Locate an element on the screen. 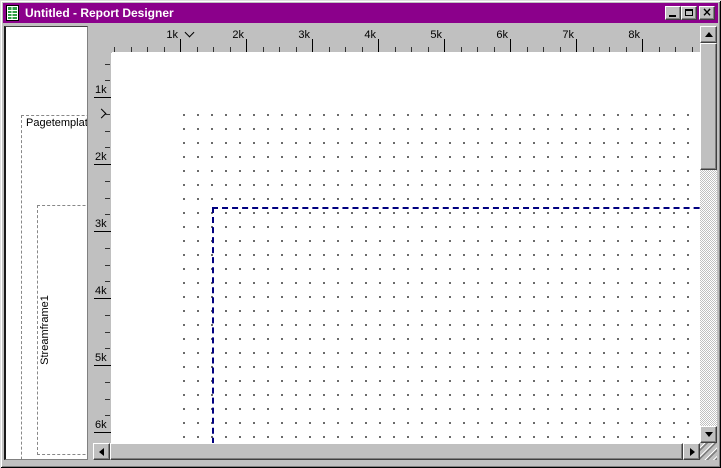 The image size is (721, 468). scroll-right-button is located at coordinates (691, 451).